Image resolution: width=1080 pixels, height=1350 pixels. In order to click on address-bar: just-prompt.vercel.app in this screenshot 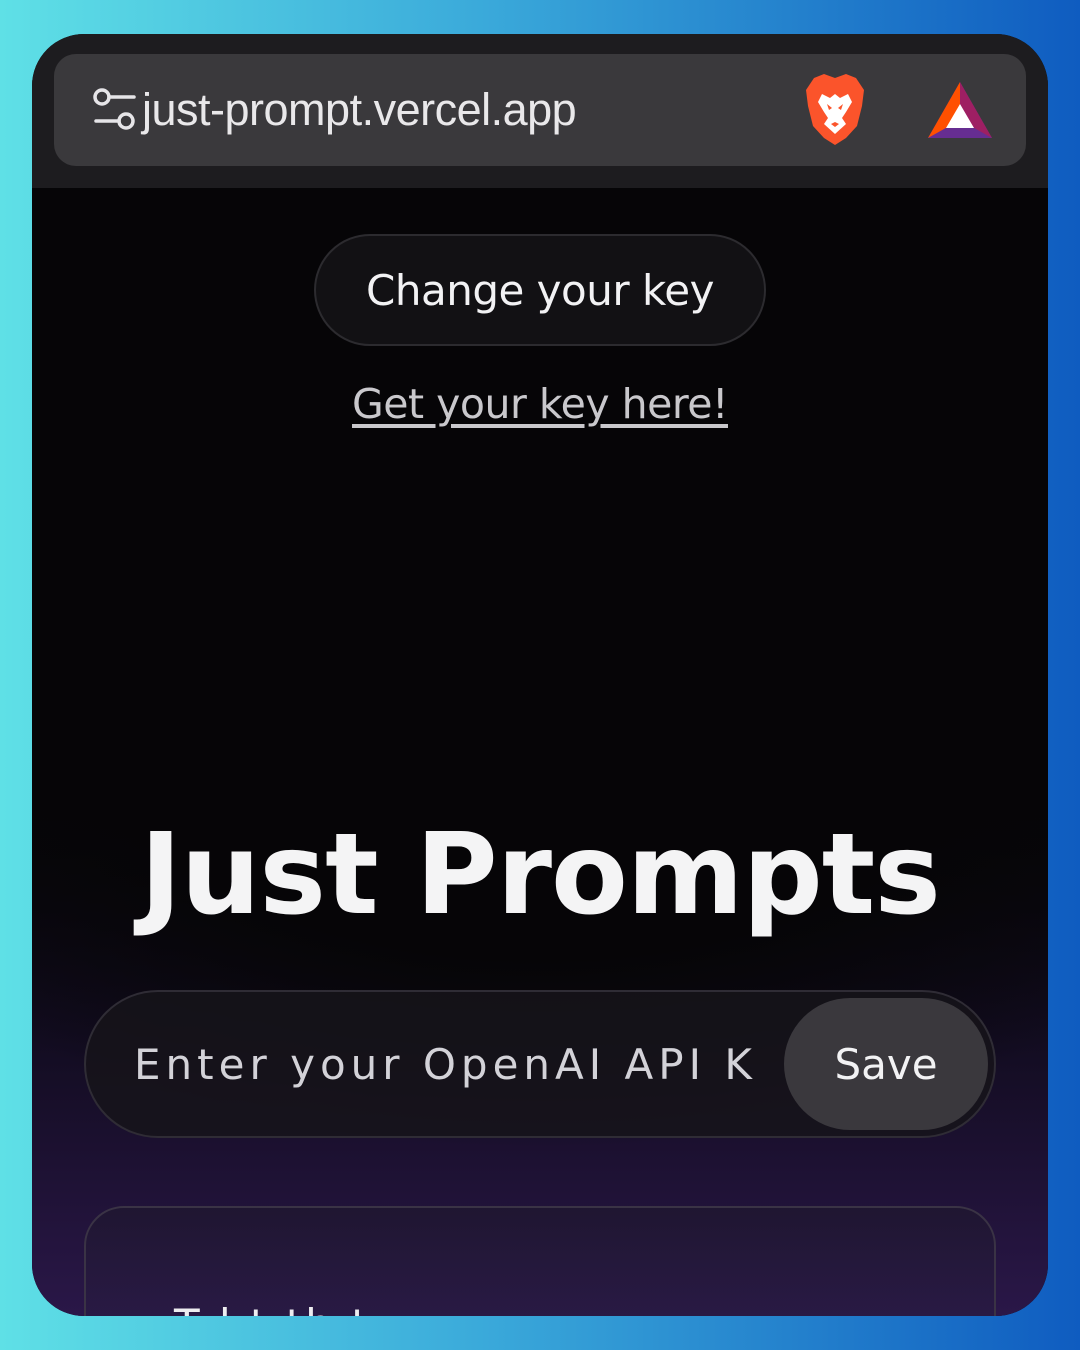, I will do `click(540, 110)`.